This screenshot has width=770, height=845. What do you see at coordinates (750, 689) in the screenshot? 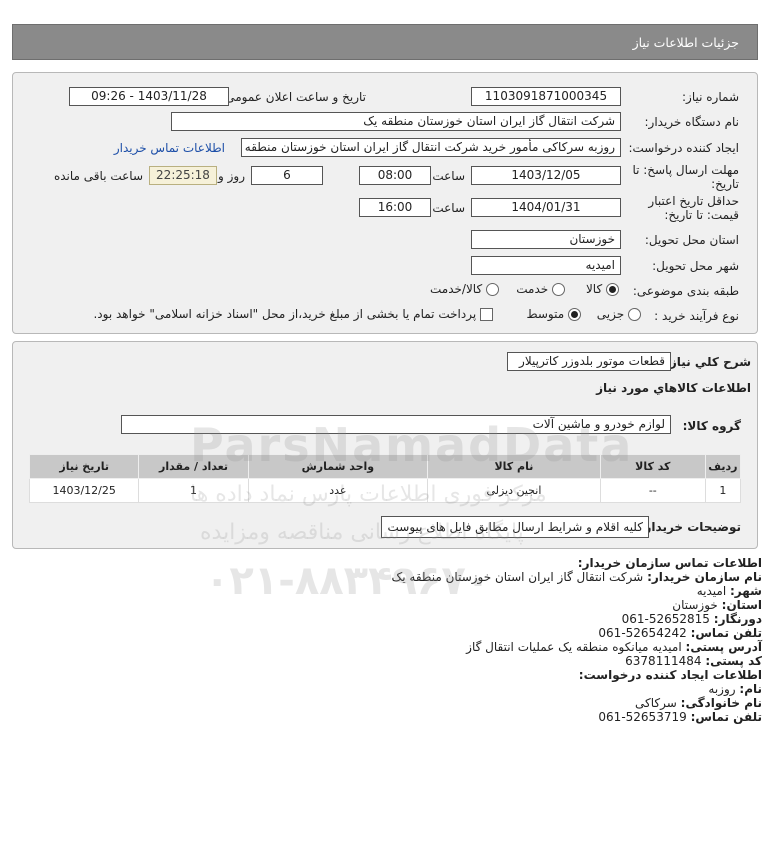
I see `creator-first-name-label: نام:` at bounding box center [750, 689].